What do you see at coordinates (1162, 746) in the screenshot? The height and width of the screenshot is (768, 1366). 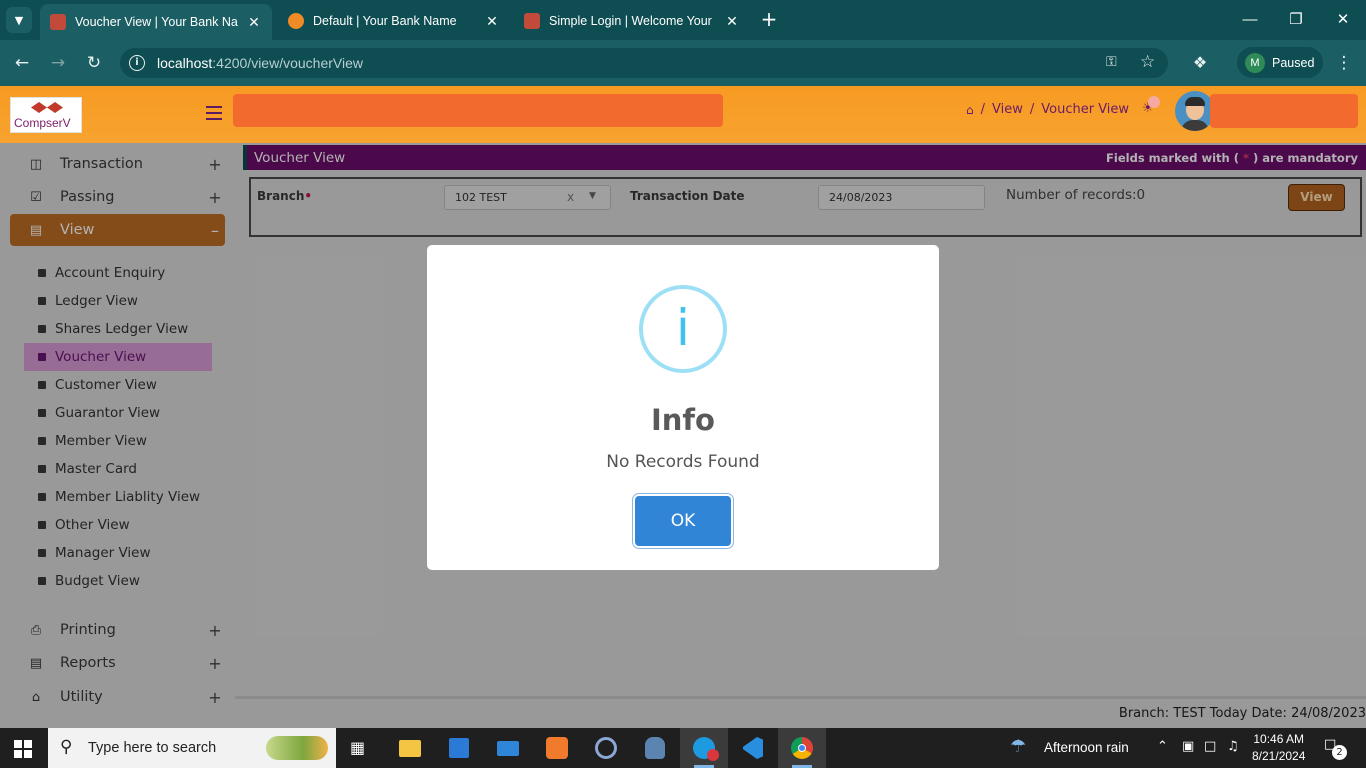 I see `show-hidden-icons-chevron-up-icon: ⌃` at bounding box center [1162, 746].